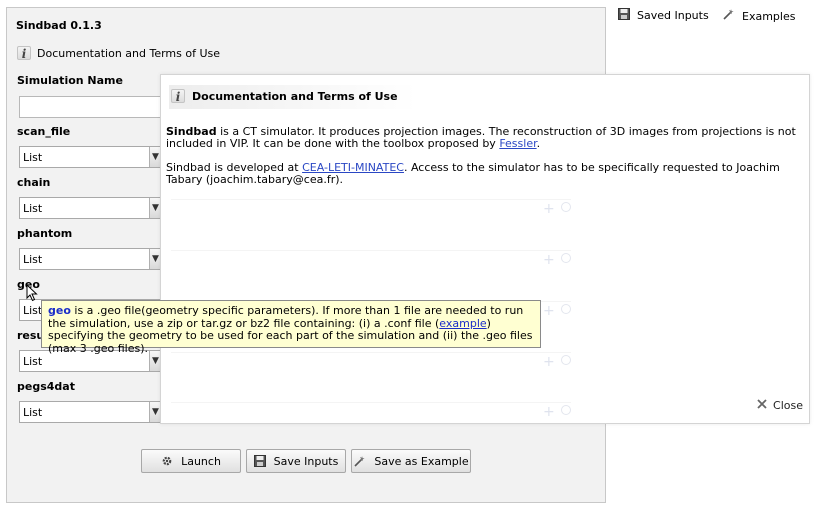  What do you see at coordinates (44, 131) in the screenshot?
I see `field-label-scan-file: scan_file` at bounding box center [44, 131].